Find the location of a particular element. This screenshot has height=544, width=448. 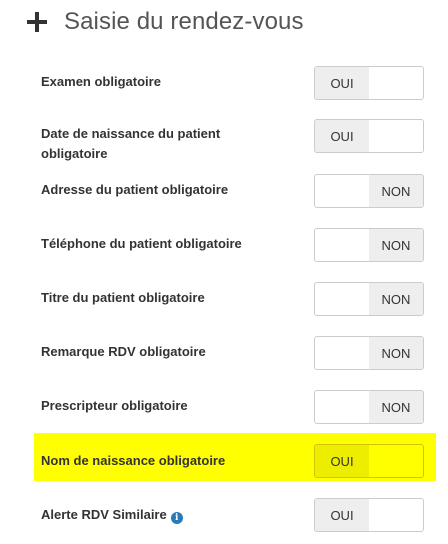

toggle-telephone: NON is located at coordinates (369, 245).